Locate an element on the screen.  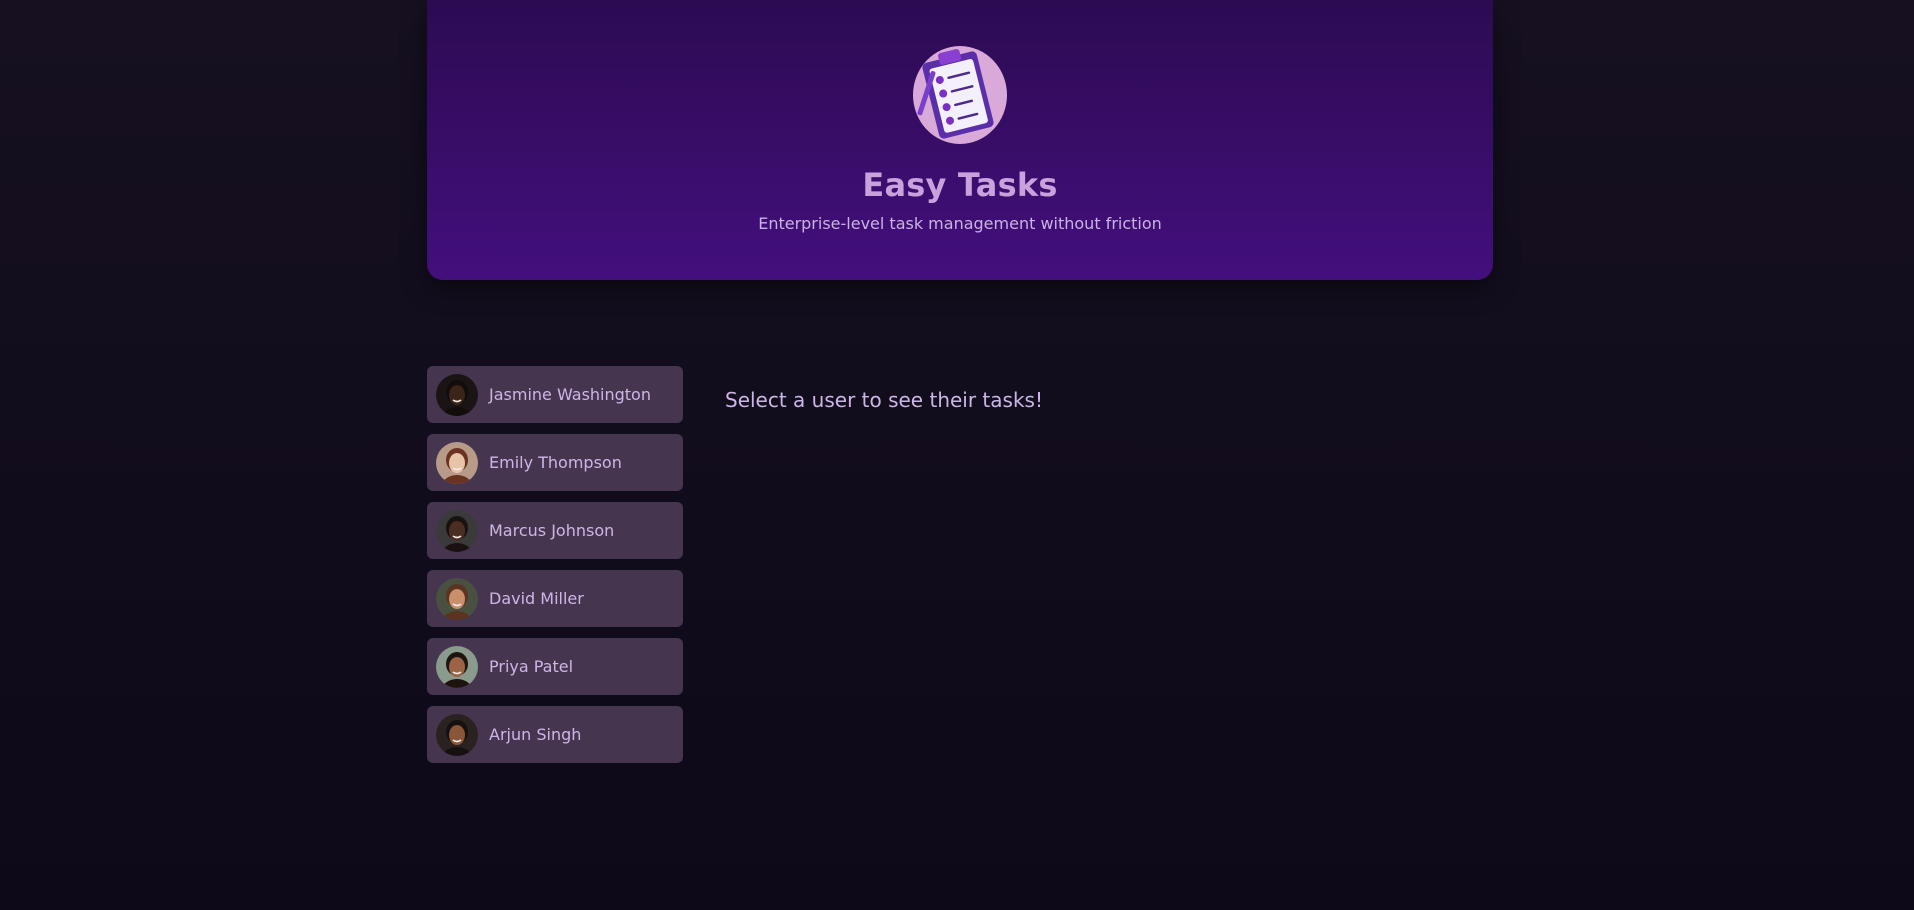
user-name: Priya Patel is located at coordinates (531, 666).